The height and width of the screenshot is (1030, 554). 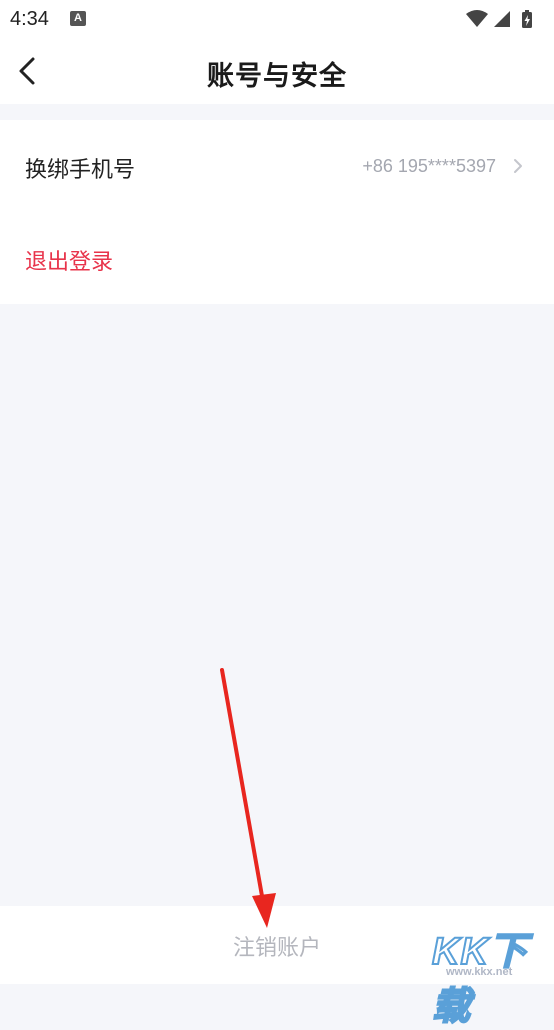 I want to click on status-icons-svg, so click(x=499, y=19).